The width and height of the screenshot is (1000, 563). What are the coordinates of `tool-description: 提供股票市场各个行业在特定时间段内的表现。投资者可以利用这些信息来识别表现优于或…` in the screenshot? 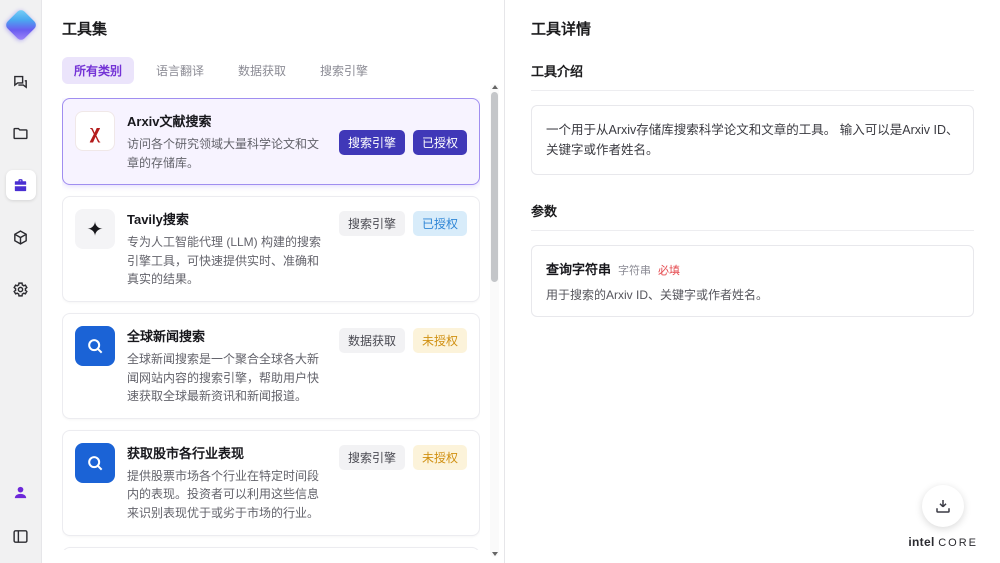 It's located at (223, 494).